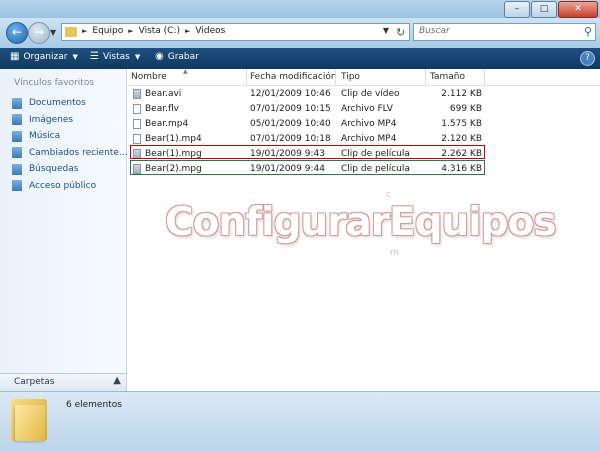  I want to click on file-date: 07/01/2009 10:15, so click(290, 109).